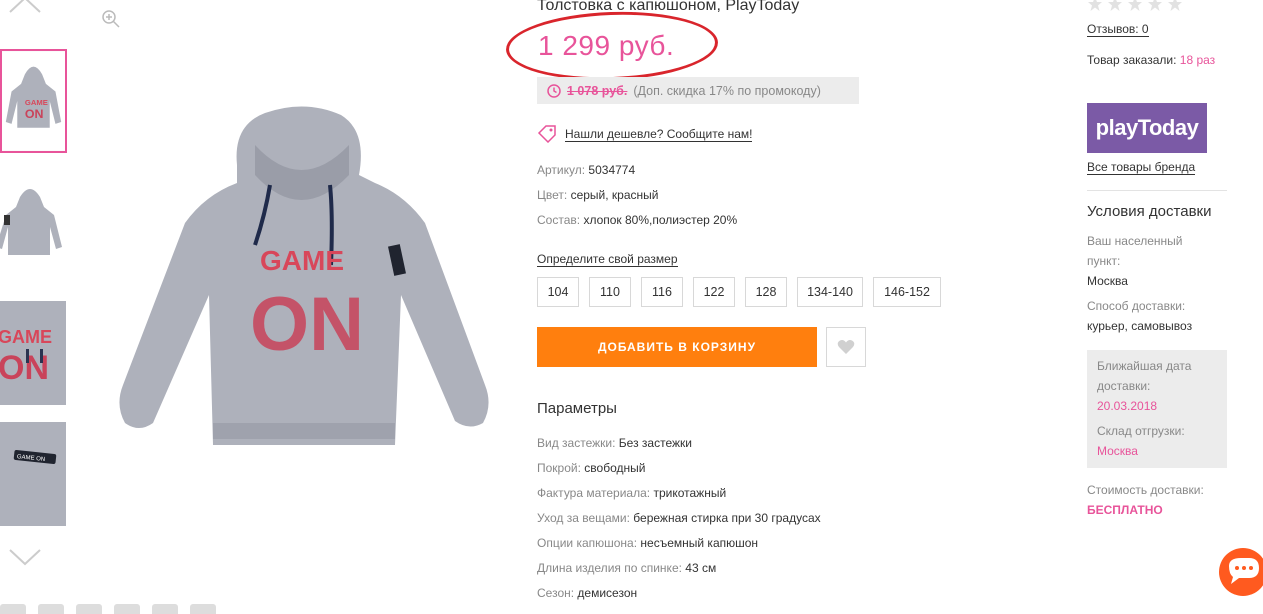 The width and height of the screenshot is (1263, 614). I want to click on thumbnail-front: GAME ON, so click(33, 101).